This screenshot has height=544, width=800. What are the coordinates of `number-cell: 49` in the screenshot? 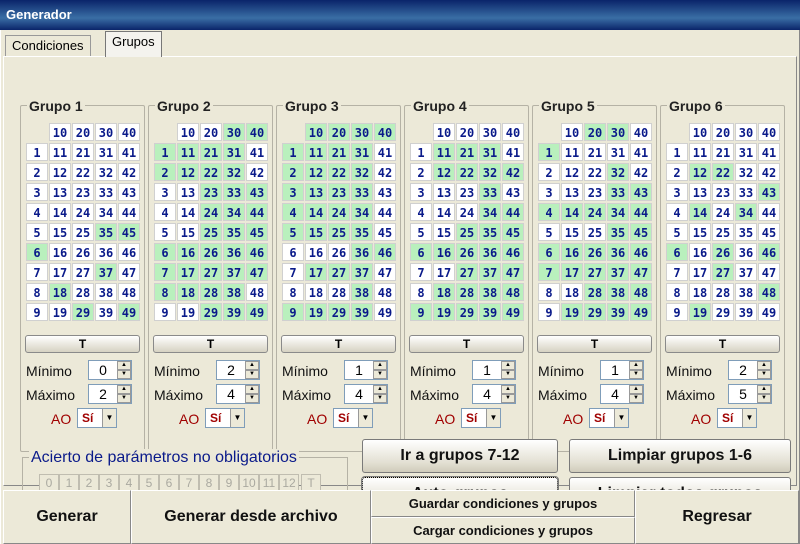 It's located at (385, 312).